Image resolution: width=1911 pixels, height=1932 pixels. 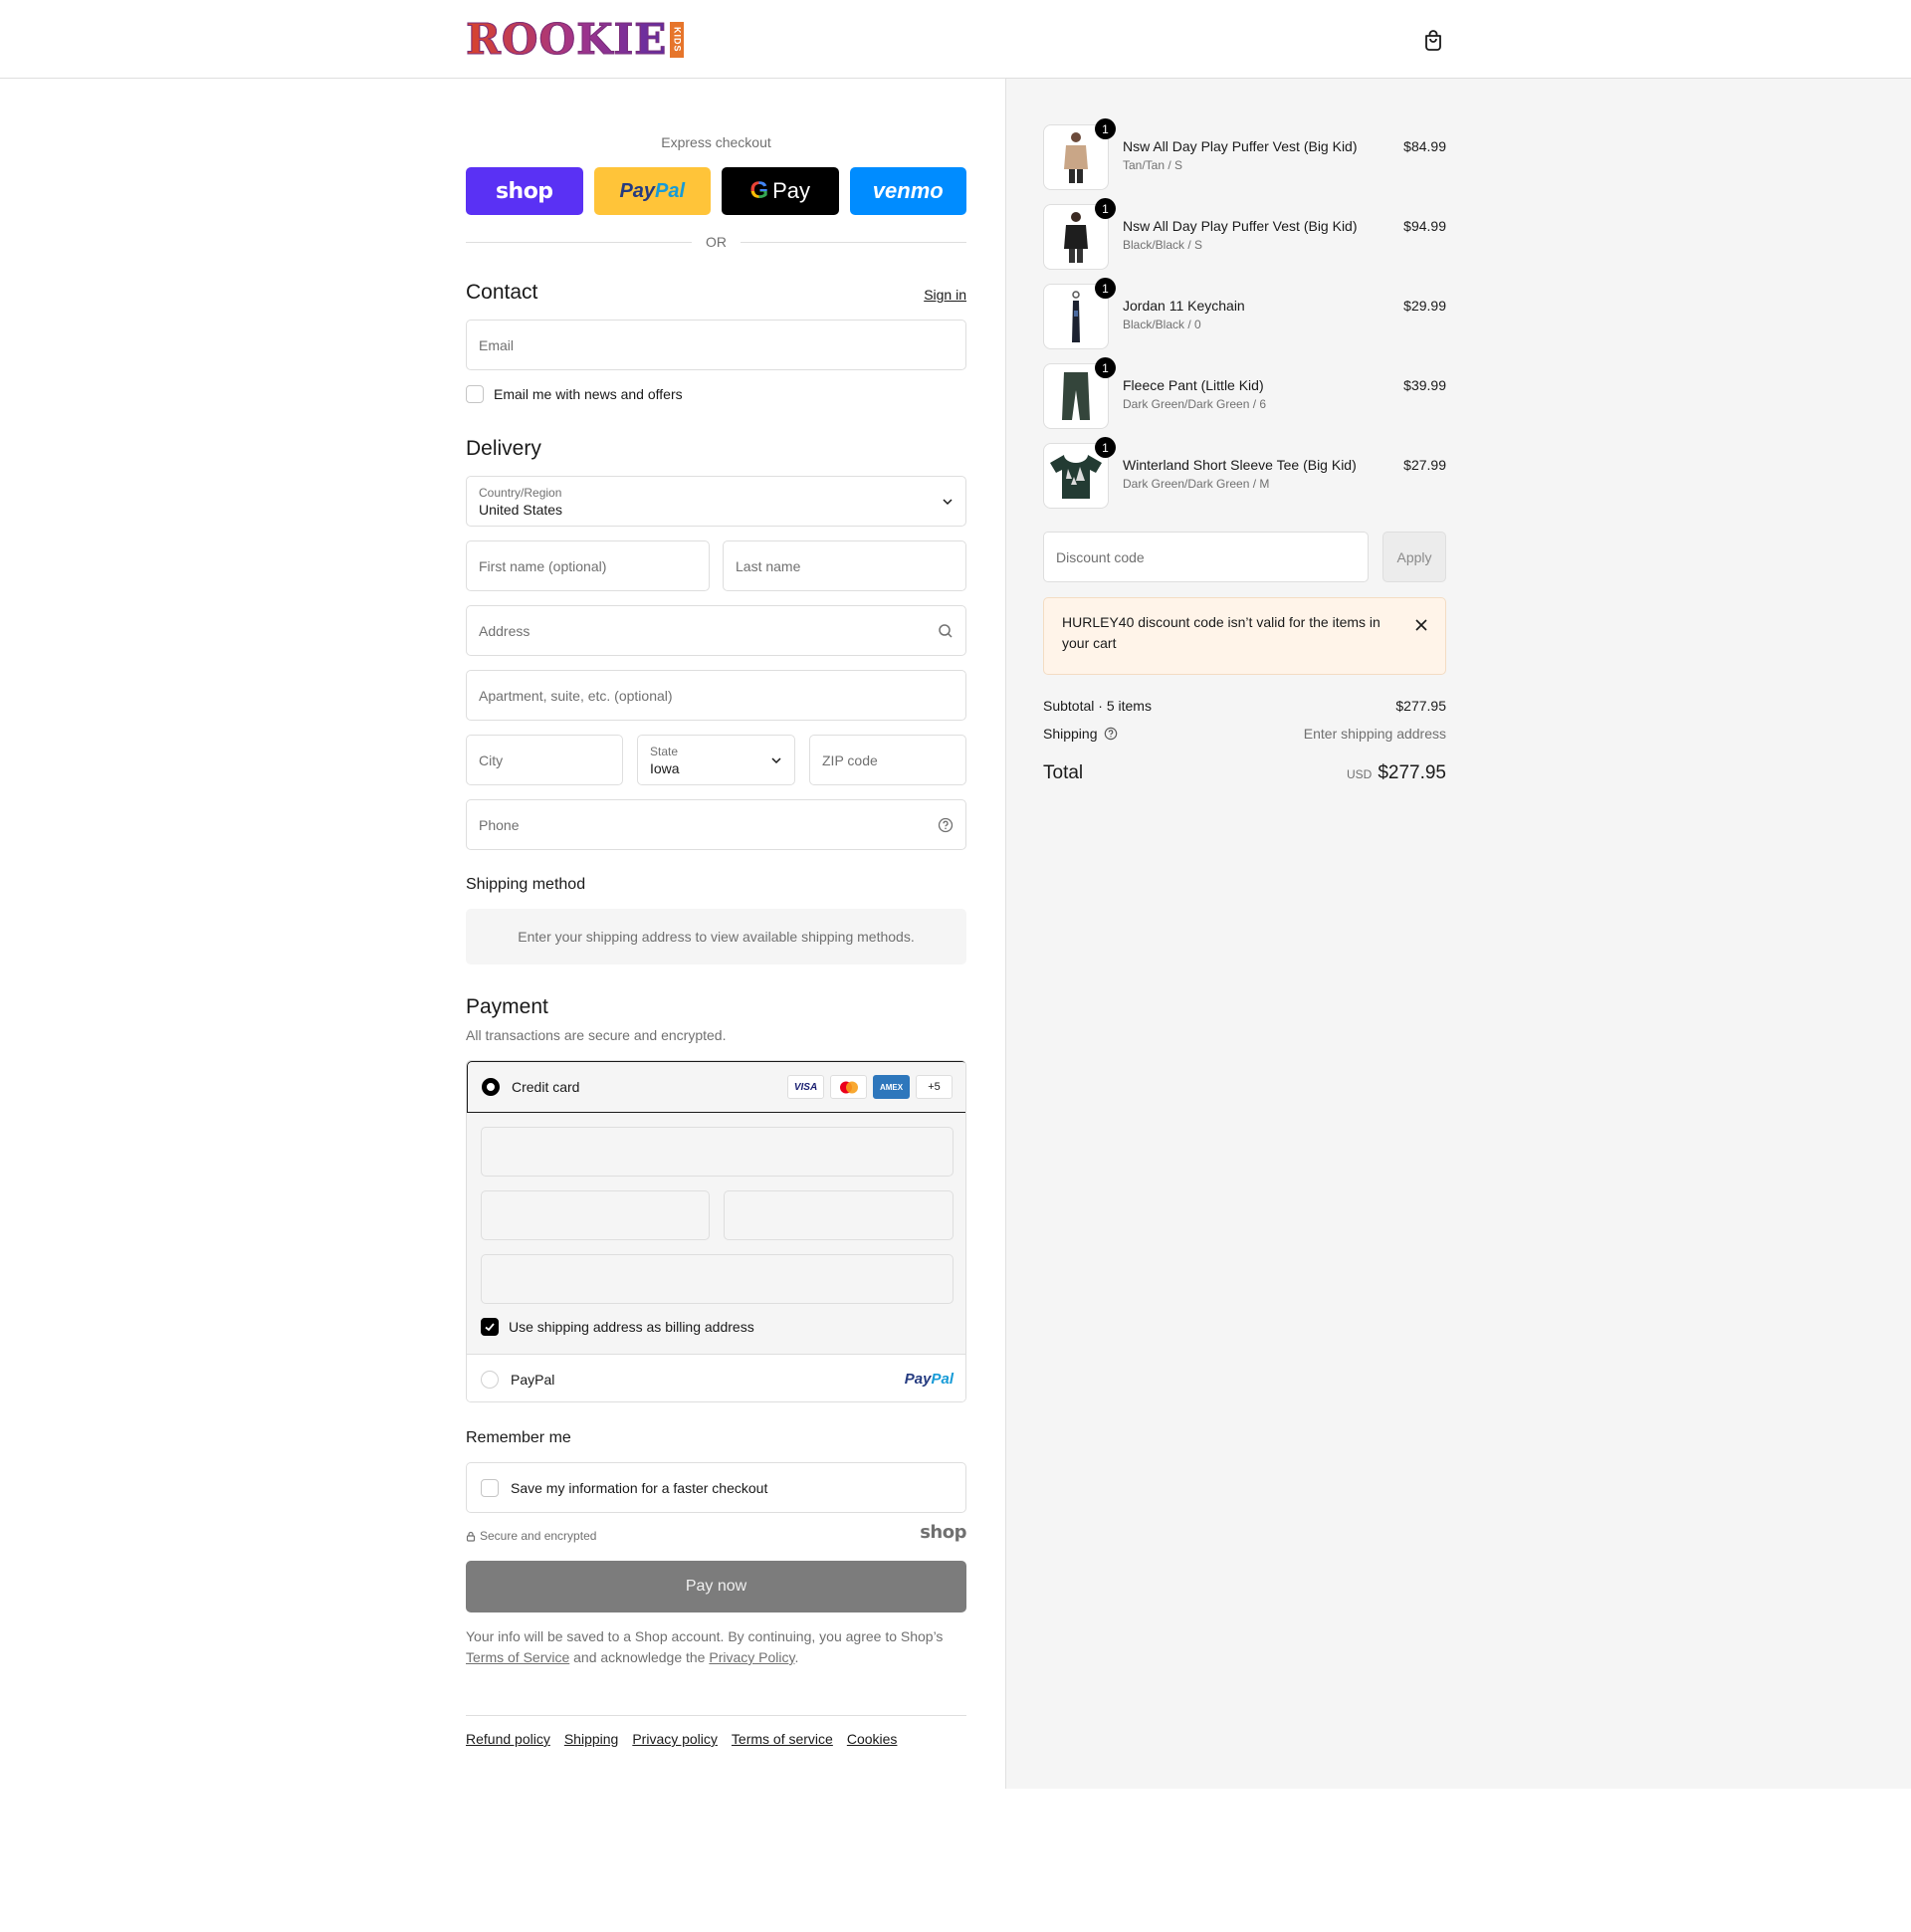 What do you see at coordinates (1244, 706) in the screenshot?
I see `subtotal-row: Subtotal · 5 items $277.95` at bounding box center [1244, 706].